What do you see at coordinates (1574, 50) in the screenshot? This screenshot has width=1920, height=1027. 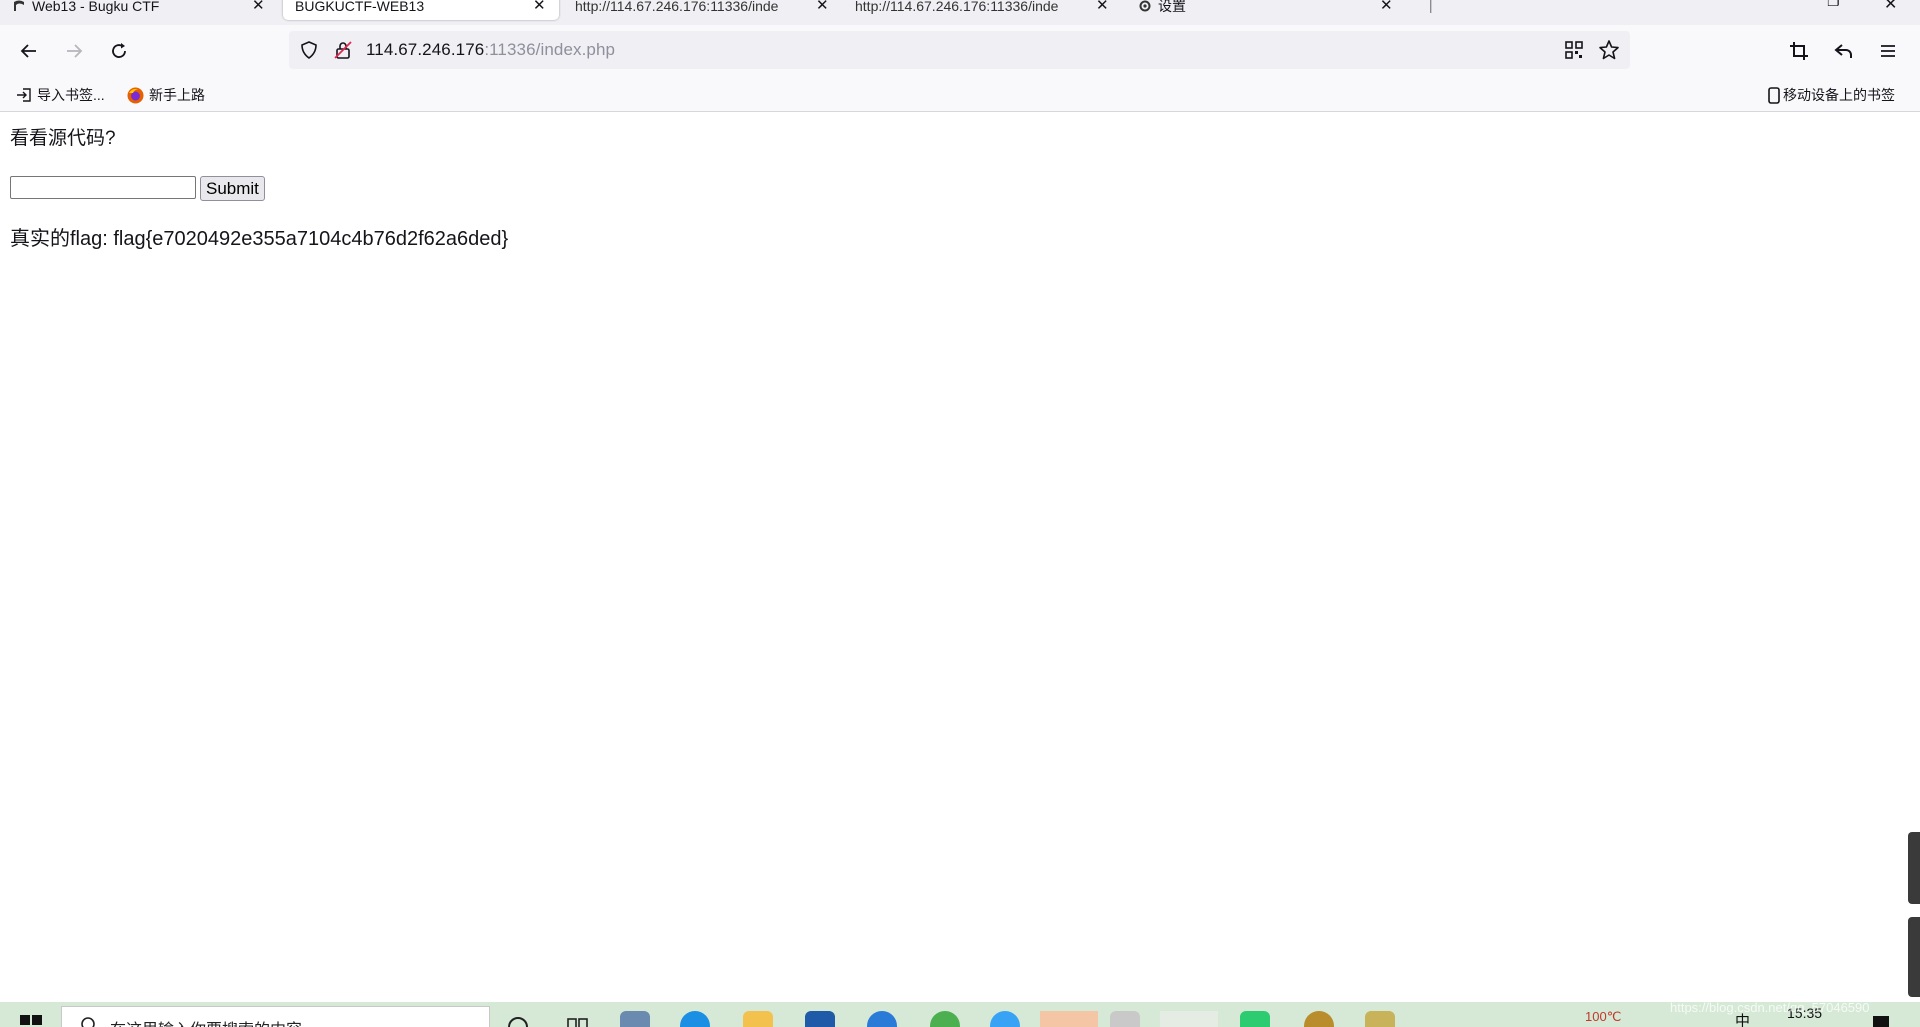 I see `qr-code-icon` at bounding box center [1574, 50].